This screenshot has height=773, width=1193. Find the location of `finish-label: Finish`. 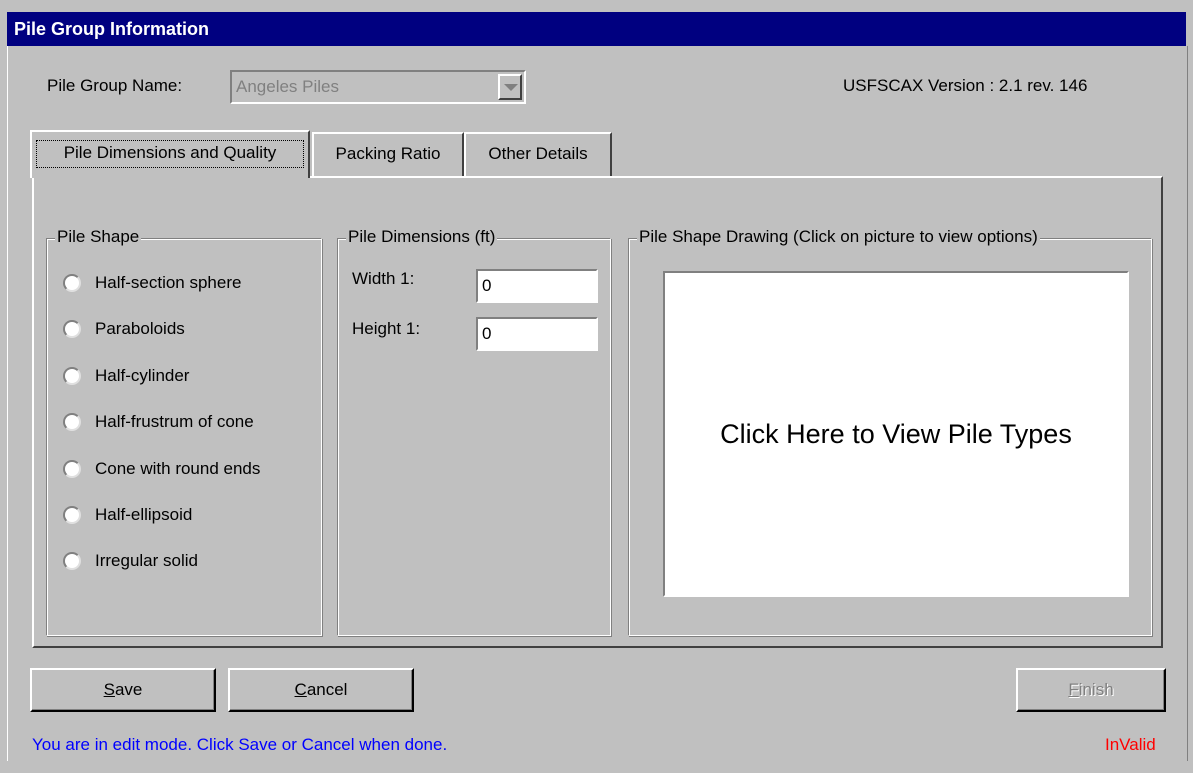

finish-label: Finish is located at coordinates (1091, 689).